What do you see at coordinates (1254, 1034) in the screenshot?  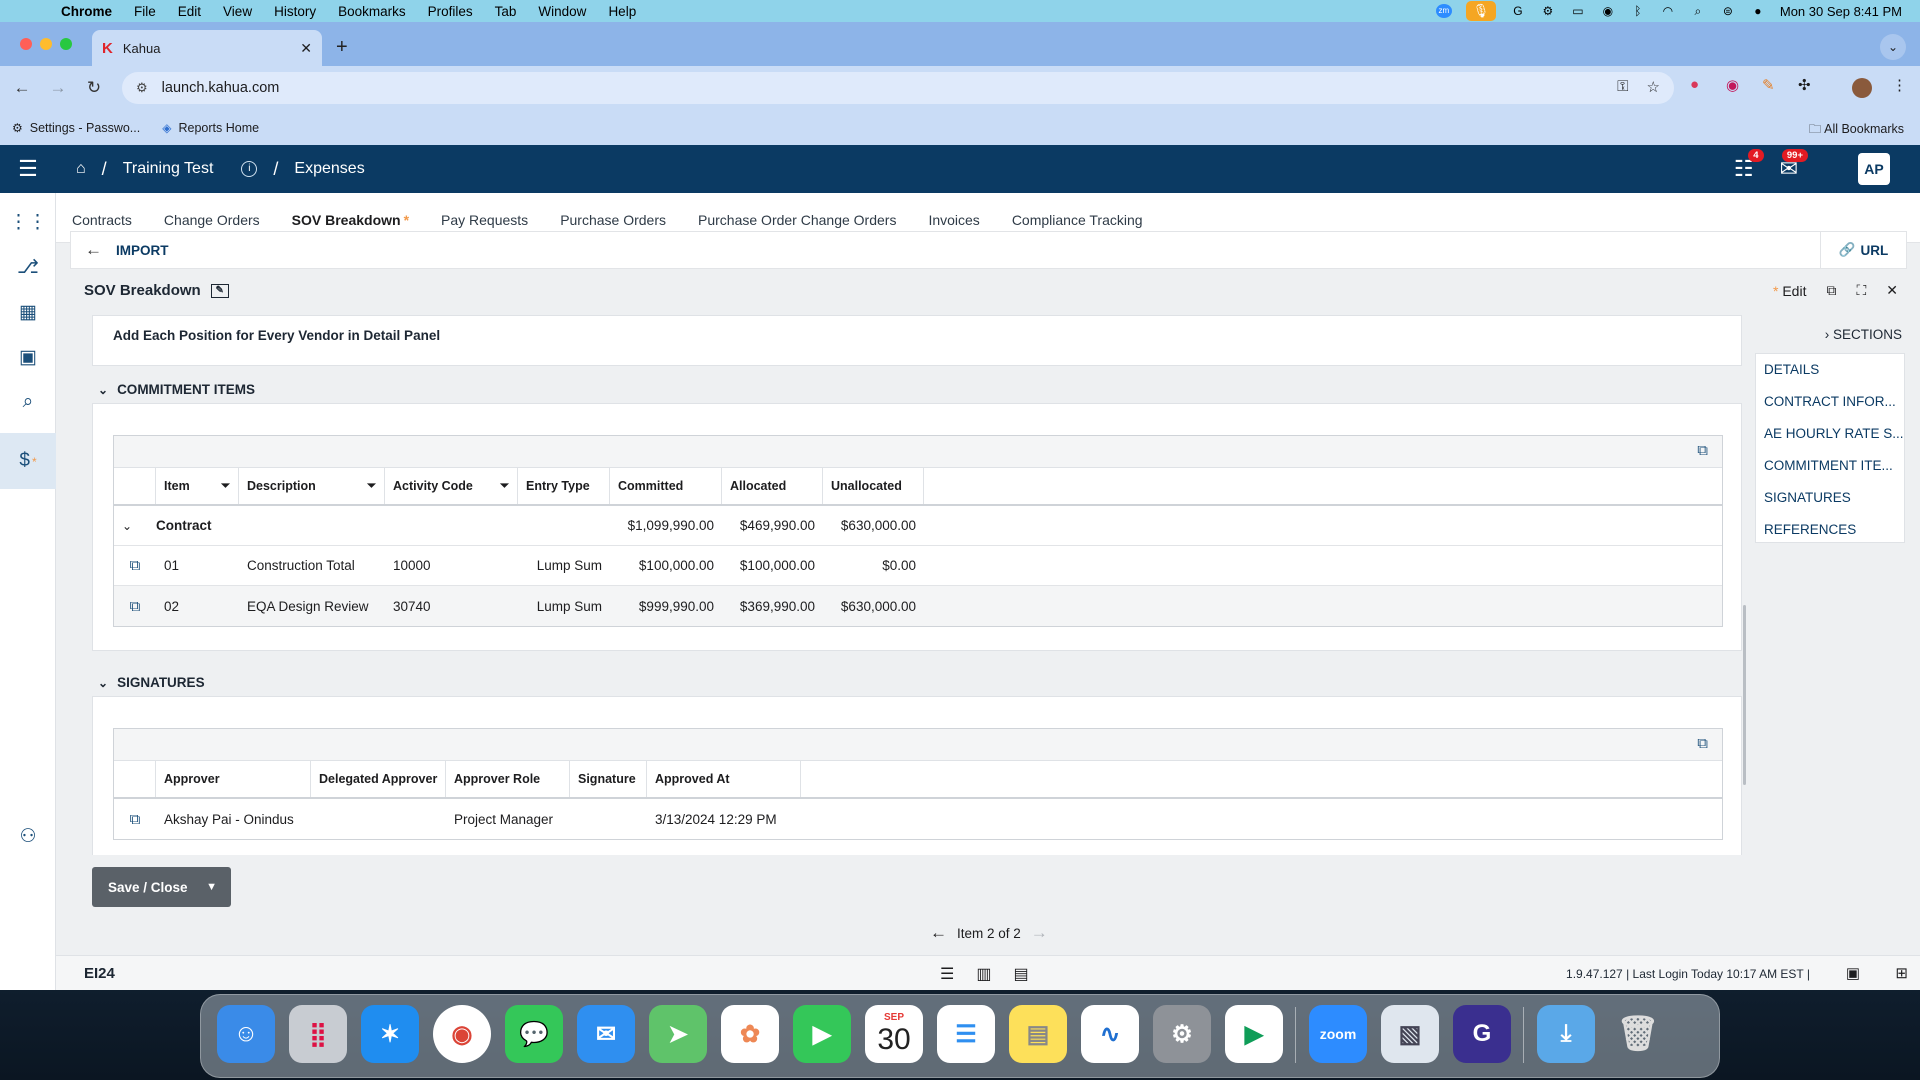 I see `google-meet-icon: ▶` at bounding box center [1254, 1034].